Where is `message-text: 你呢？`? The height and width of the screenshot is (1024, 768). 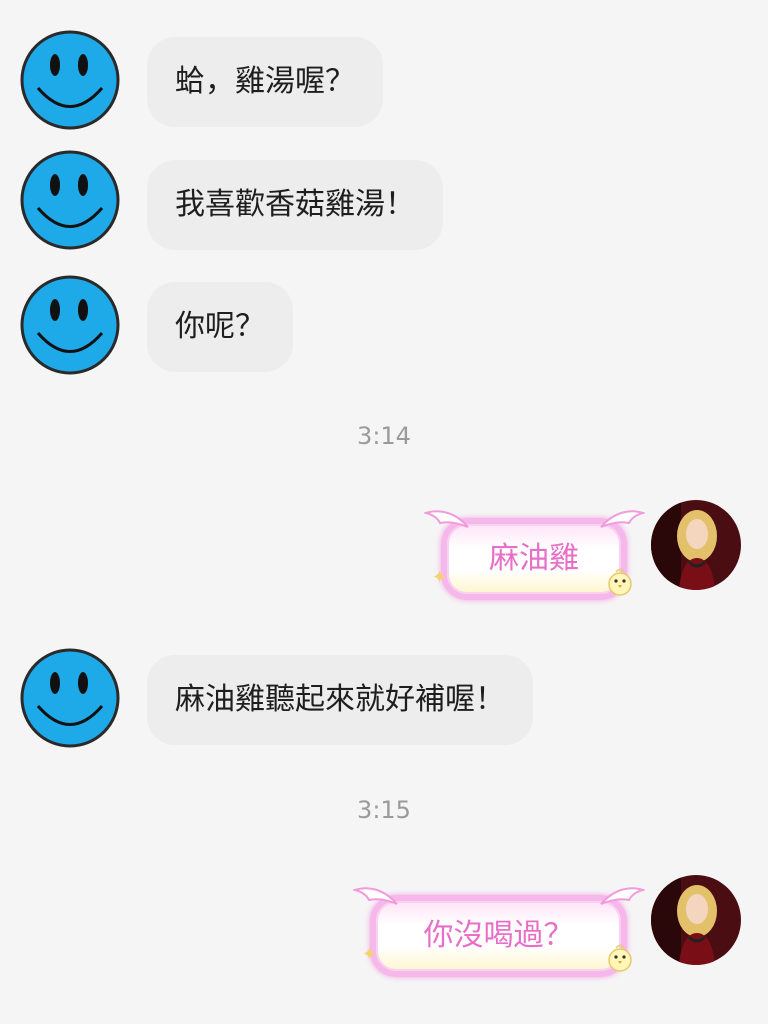
message-text: 你呢？ is located at coordinates (220, 326).